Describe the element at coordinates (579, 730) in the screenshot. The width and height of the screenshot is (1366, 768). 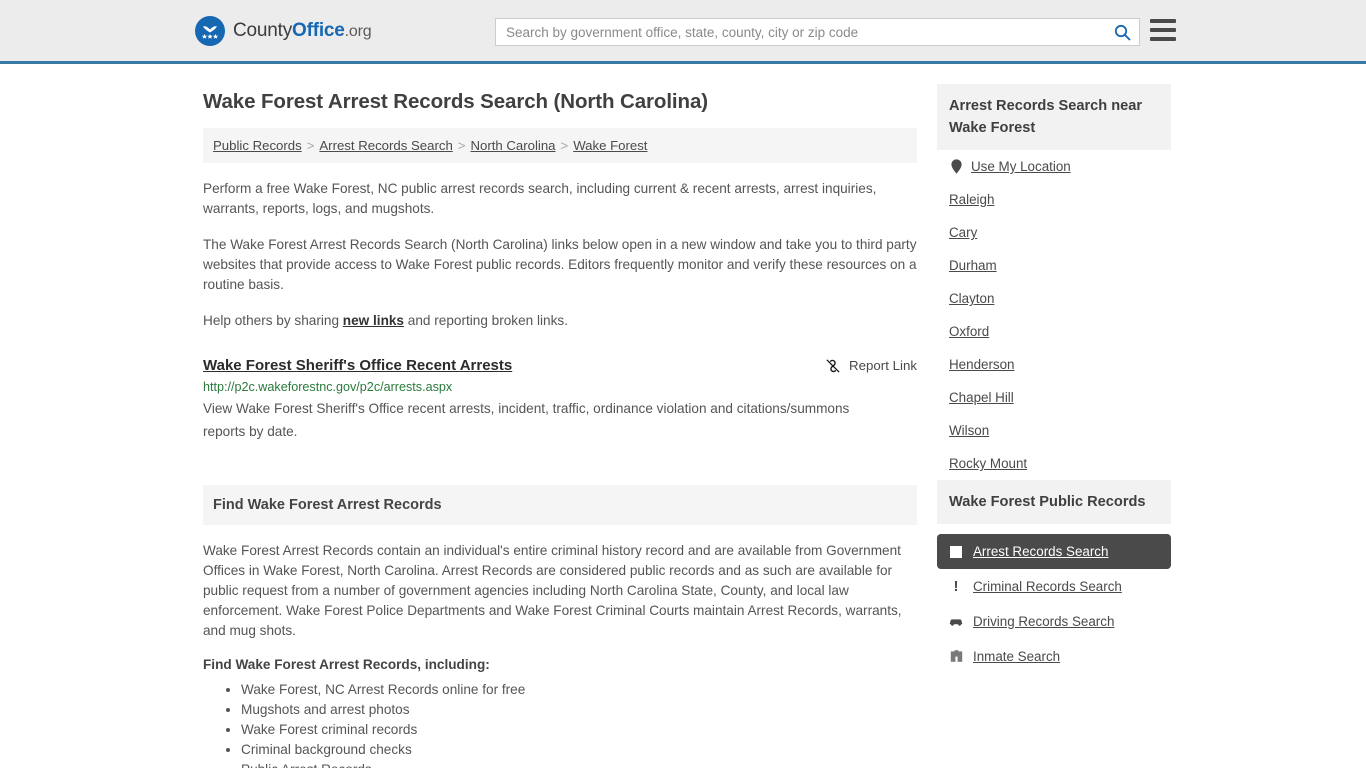
I see `list-item: Wake Forest criminal records` at that location.